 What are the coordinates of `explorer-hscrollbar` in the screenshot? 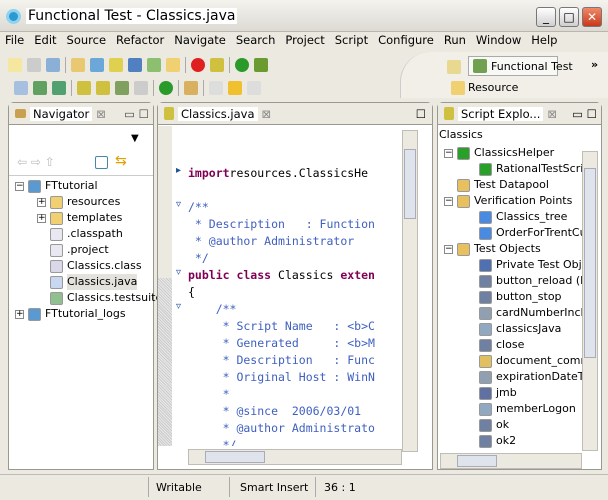 It's located at (511, 461).